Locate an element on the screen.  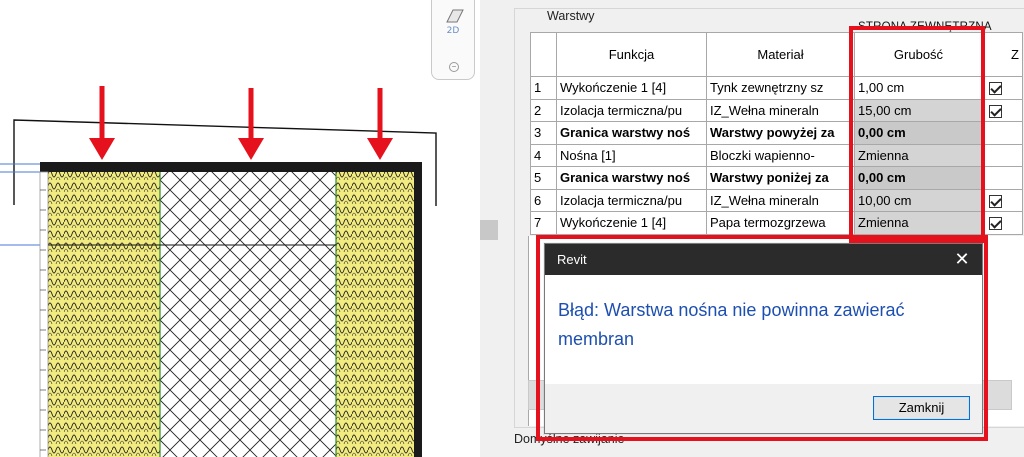
close-icon: ✕ is located at coordinates (962, 259).